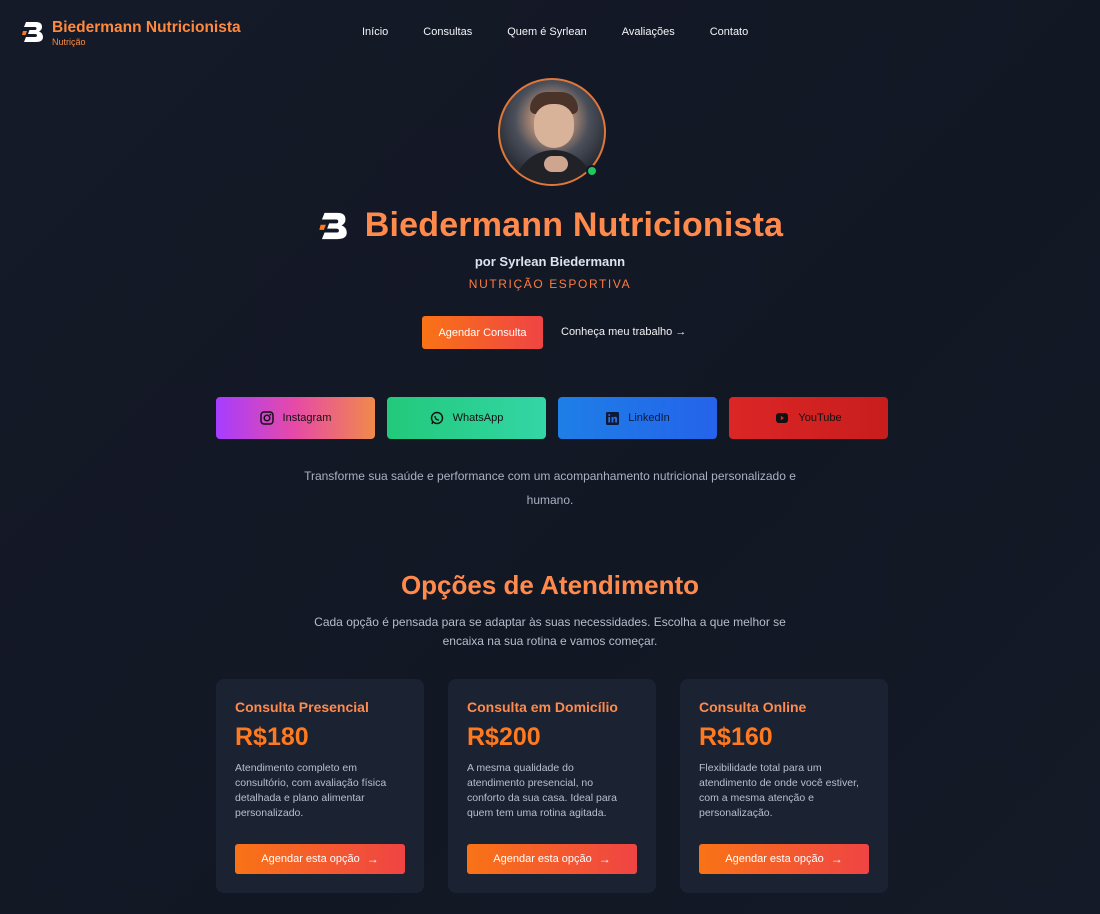  Describe the element at coordinates (649, 418) in the screenshot. I see `linkedin-label: LinkedIn` at that location.